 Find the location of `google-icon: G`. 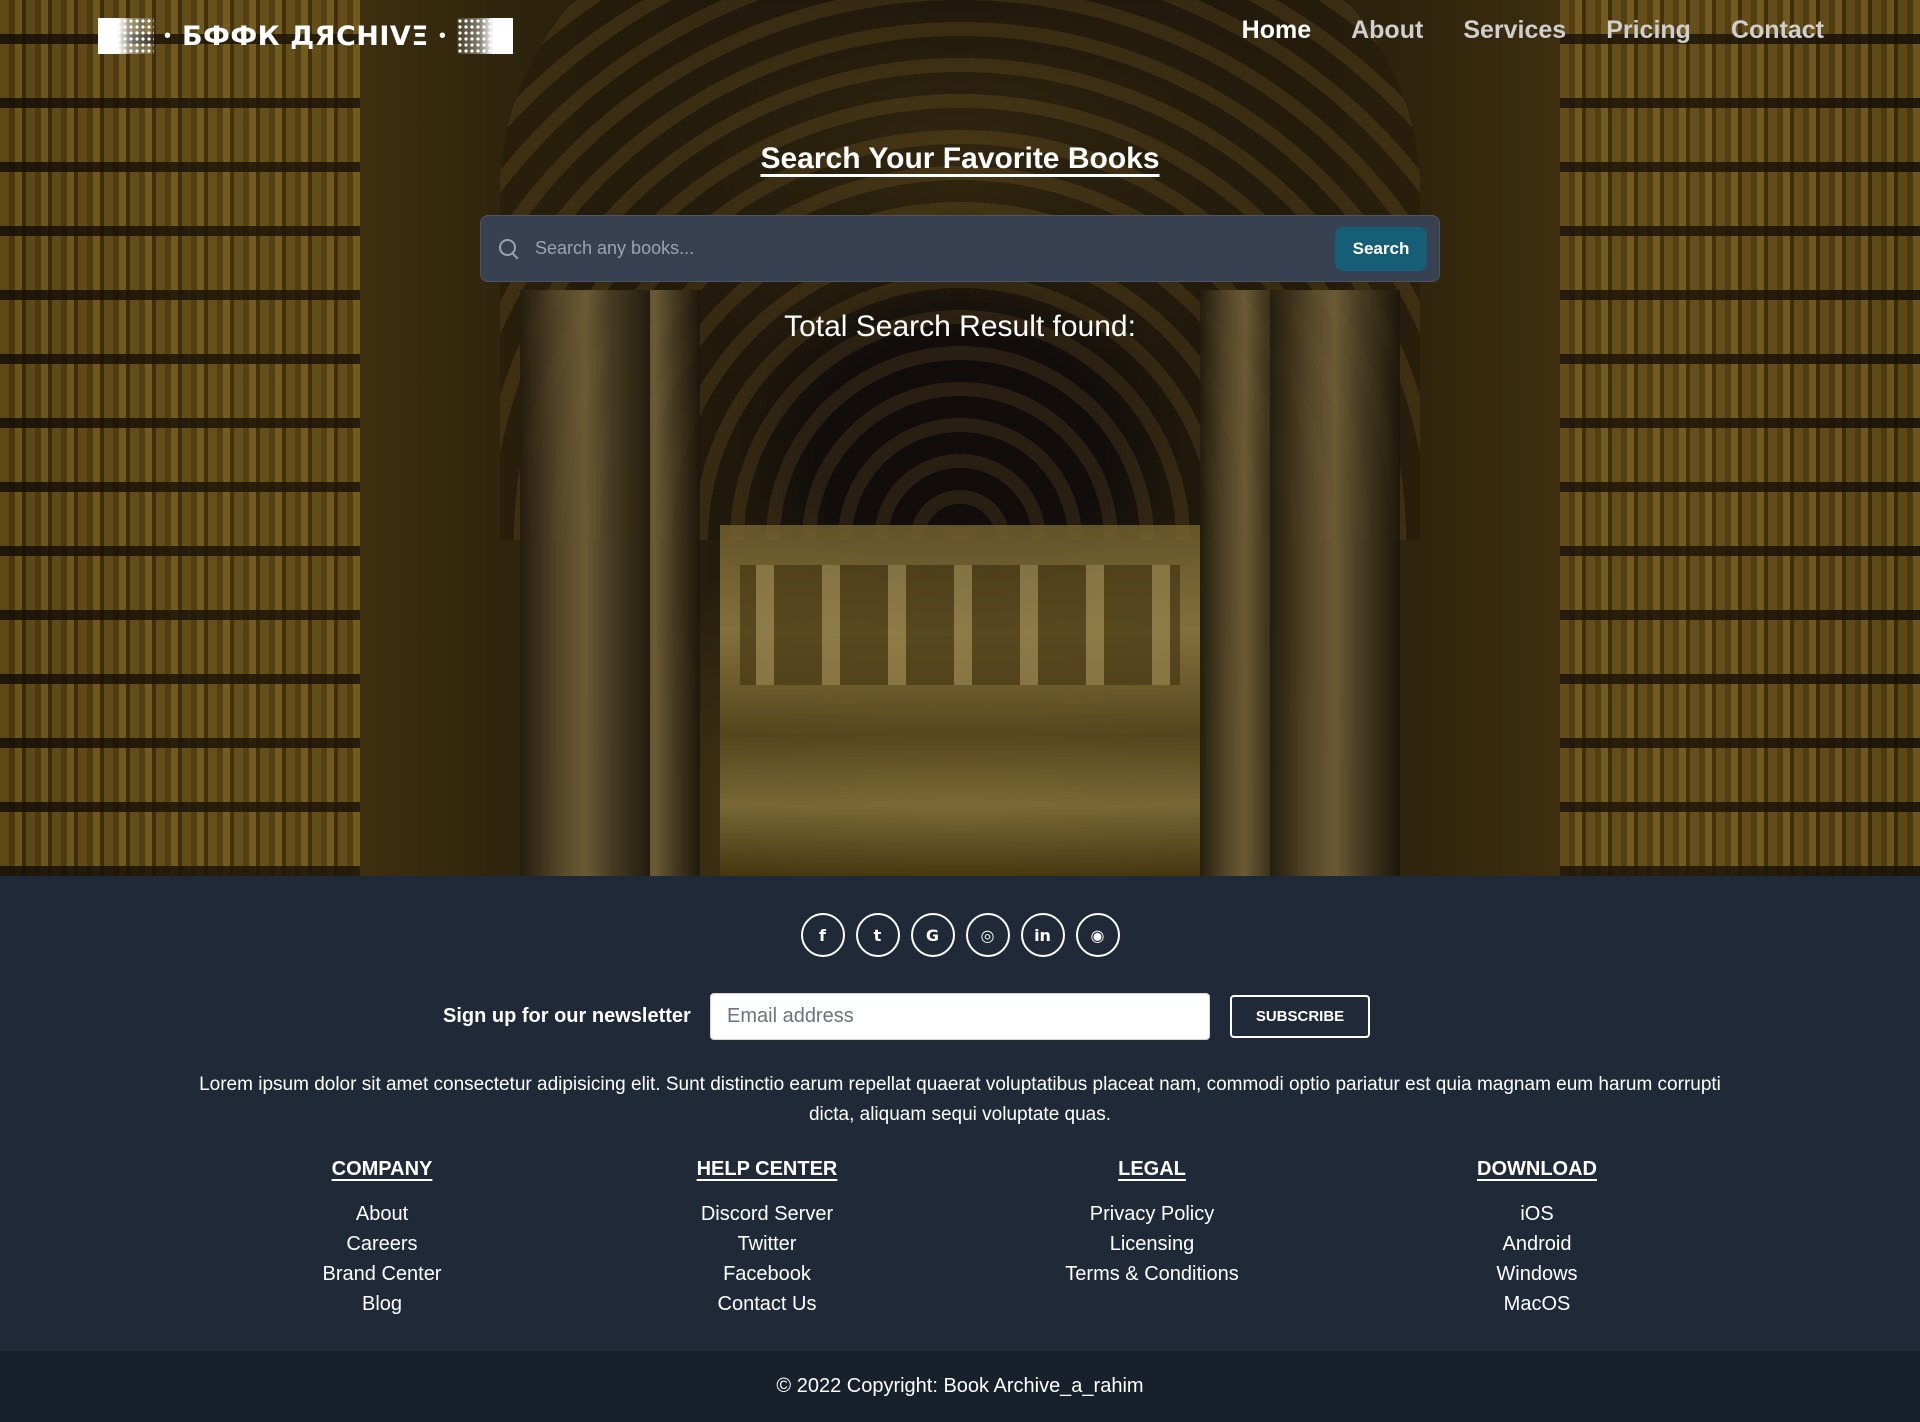

google-icon: G is located at coordinates (932, 935).